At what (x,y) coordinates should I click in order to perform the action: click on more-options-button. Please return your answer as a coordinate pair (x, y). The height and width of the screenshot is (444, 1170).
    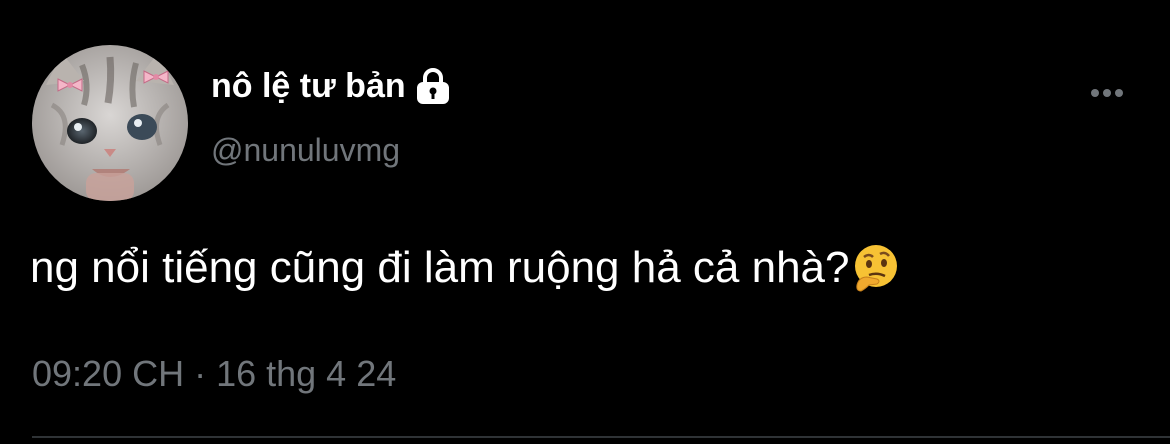
    Looking at the image, I should click on (1107, 95).